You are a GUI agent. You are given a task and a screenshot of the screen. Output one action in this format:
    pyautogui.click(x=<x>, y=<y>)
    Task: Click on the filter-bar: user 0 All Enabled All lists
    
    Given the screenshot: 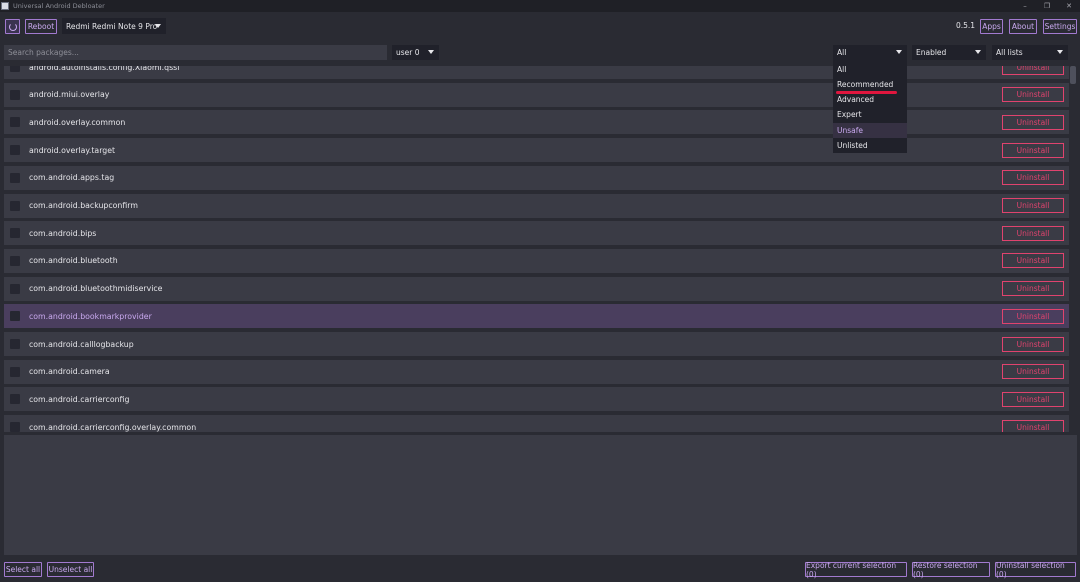 What is the action you would take?
    pyautogui.click(x=540, y=53)
    